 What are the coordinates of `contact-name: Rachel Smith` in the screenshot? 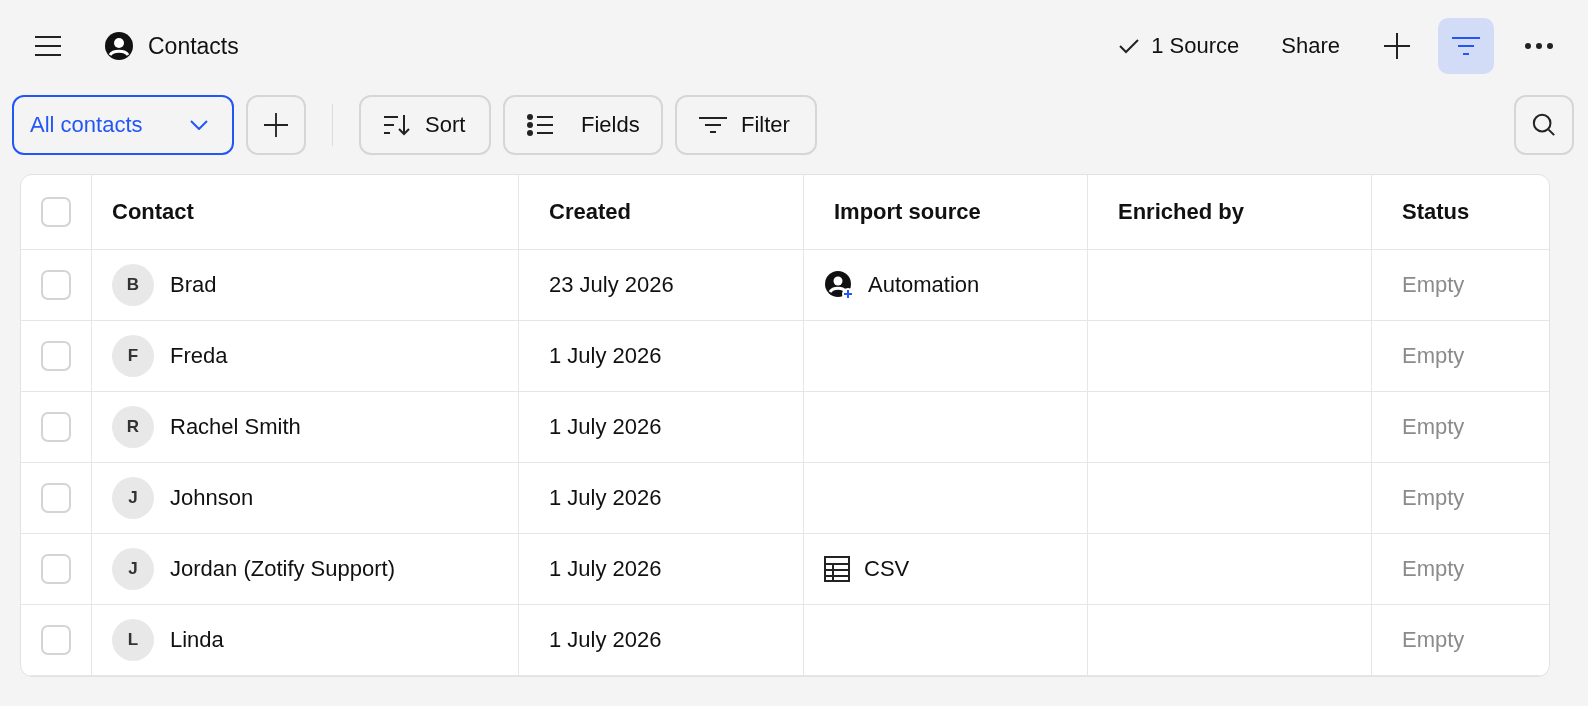 It's located at (235, 427).